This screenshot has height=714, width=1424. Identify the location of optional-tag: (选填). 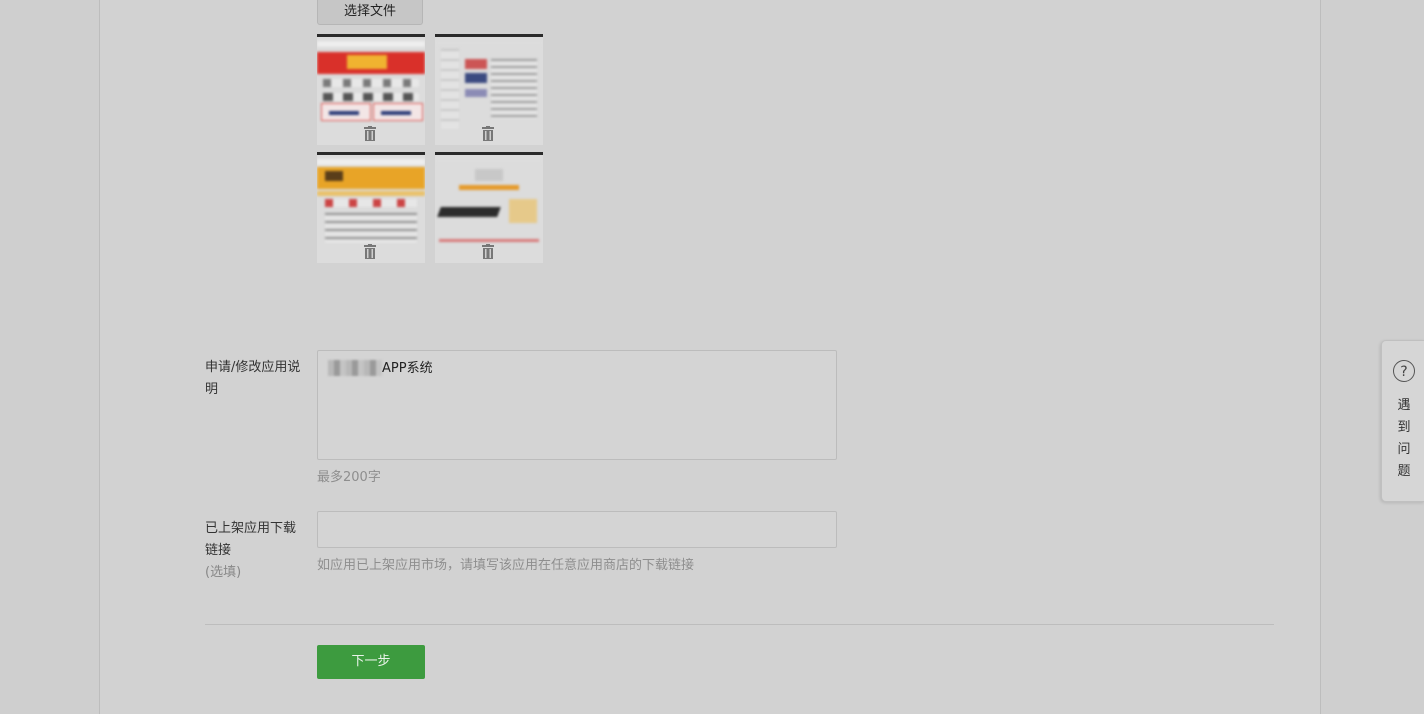
(223, 572).